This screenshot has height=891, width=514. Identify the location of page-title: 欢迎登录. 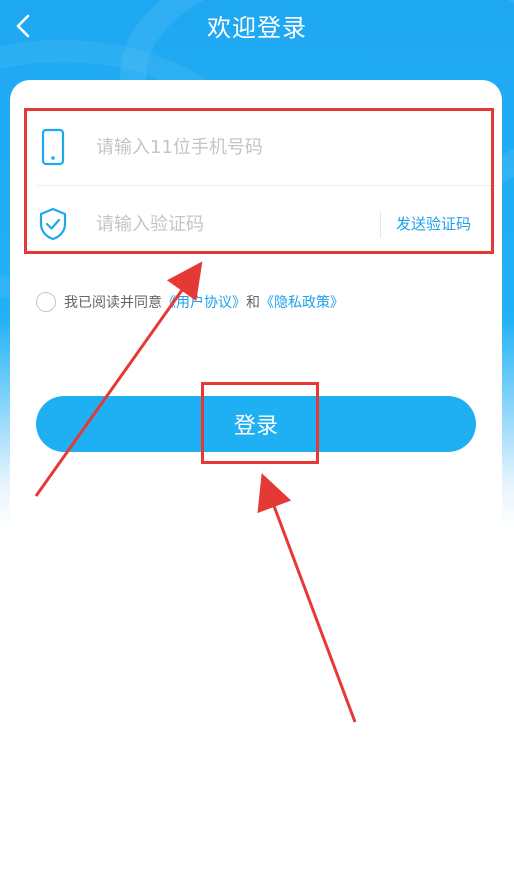
(257, 28).